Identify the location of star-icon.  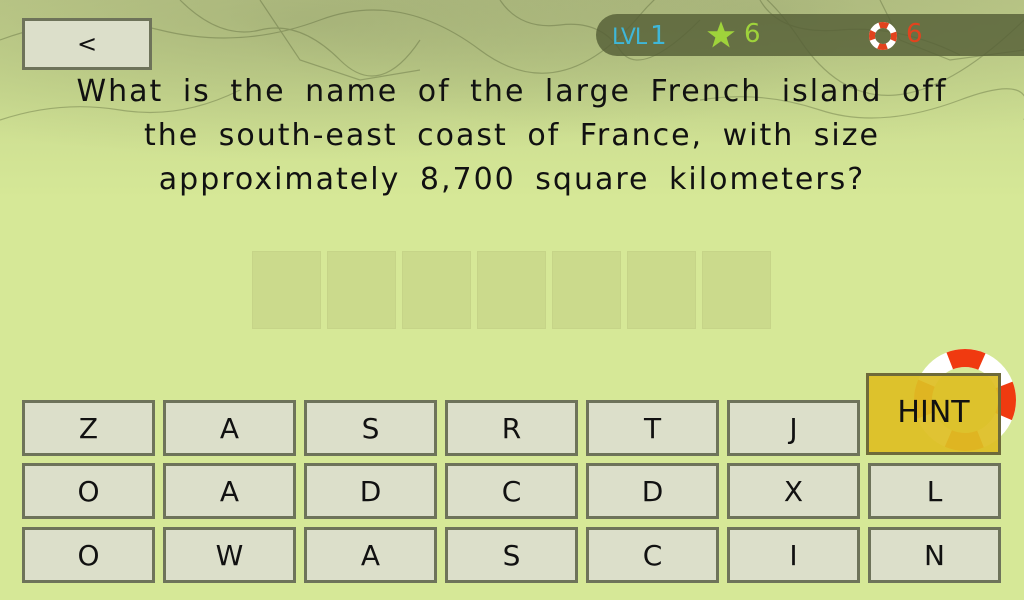
(721, 34).